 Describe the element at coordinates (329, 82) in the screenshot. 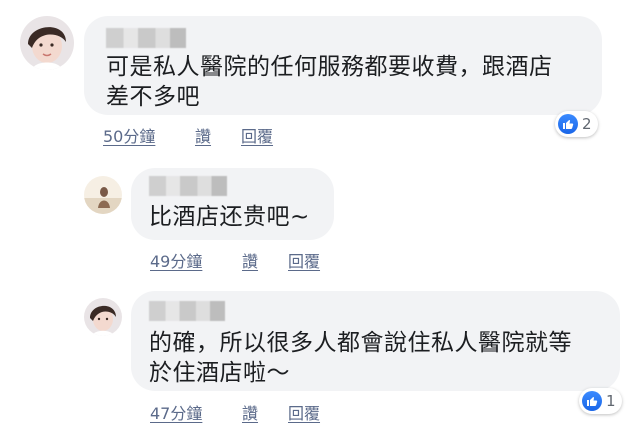

I see `comment-text: 可是私人醫院的任何服務都要收費，跟酒店 差不多吧` at that location.